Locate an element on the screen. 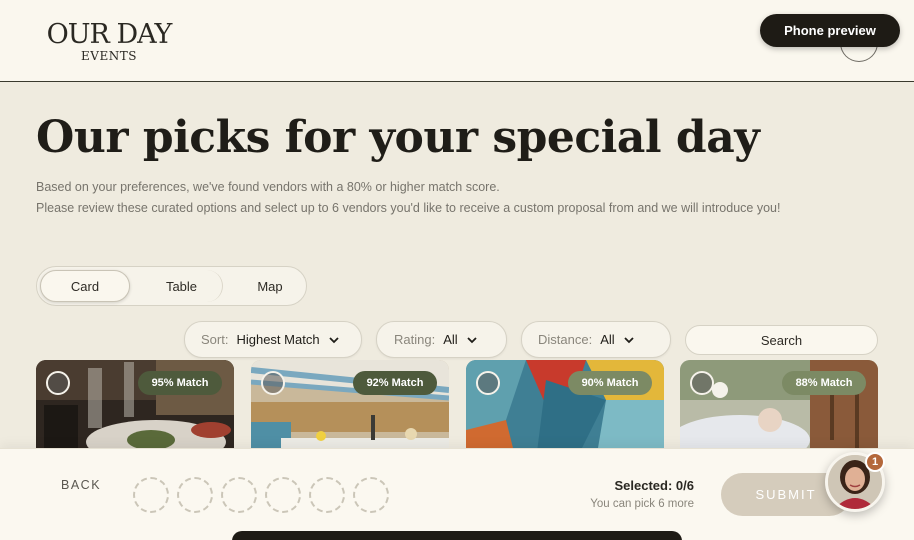 The width and height of the screenshot is (914, 540). search-field is located at coordinates (781, 340).